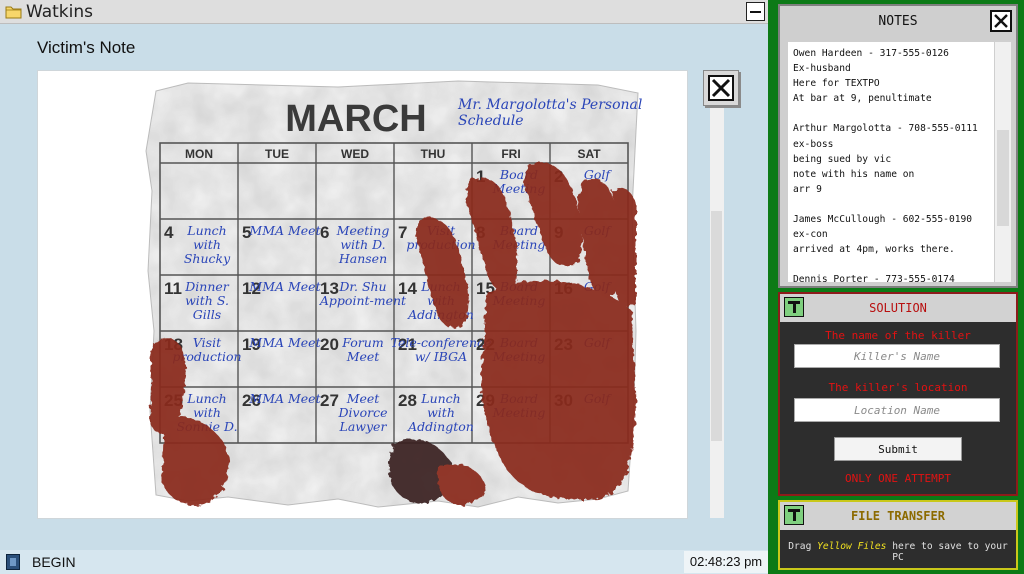 The width and height of the screenshot is (1024, 574). I want to click on note-line: being sued by vic, so click(842, 159).